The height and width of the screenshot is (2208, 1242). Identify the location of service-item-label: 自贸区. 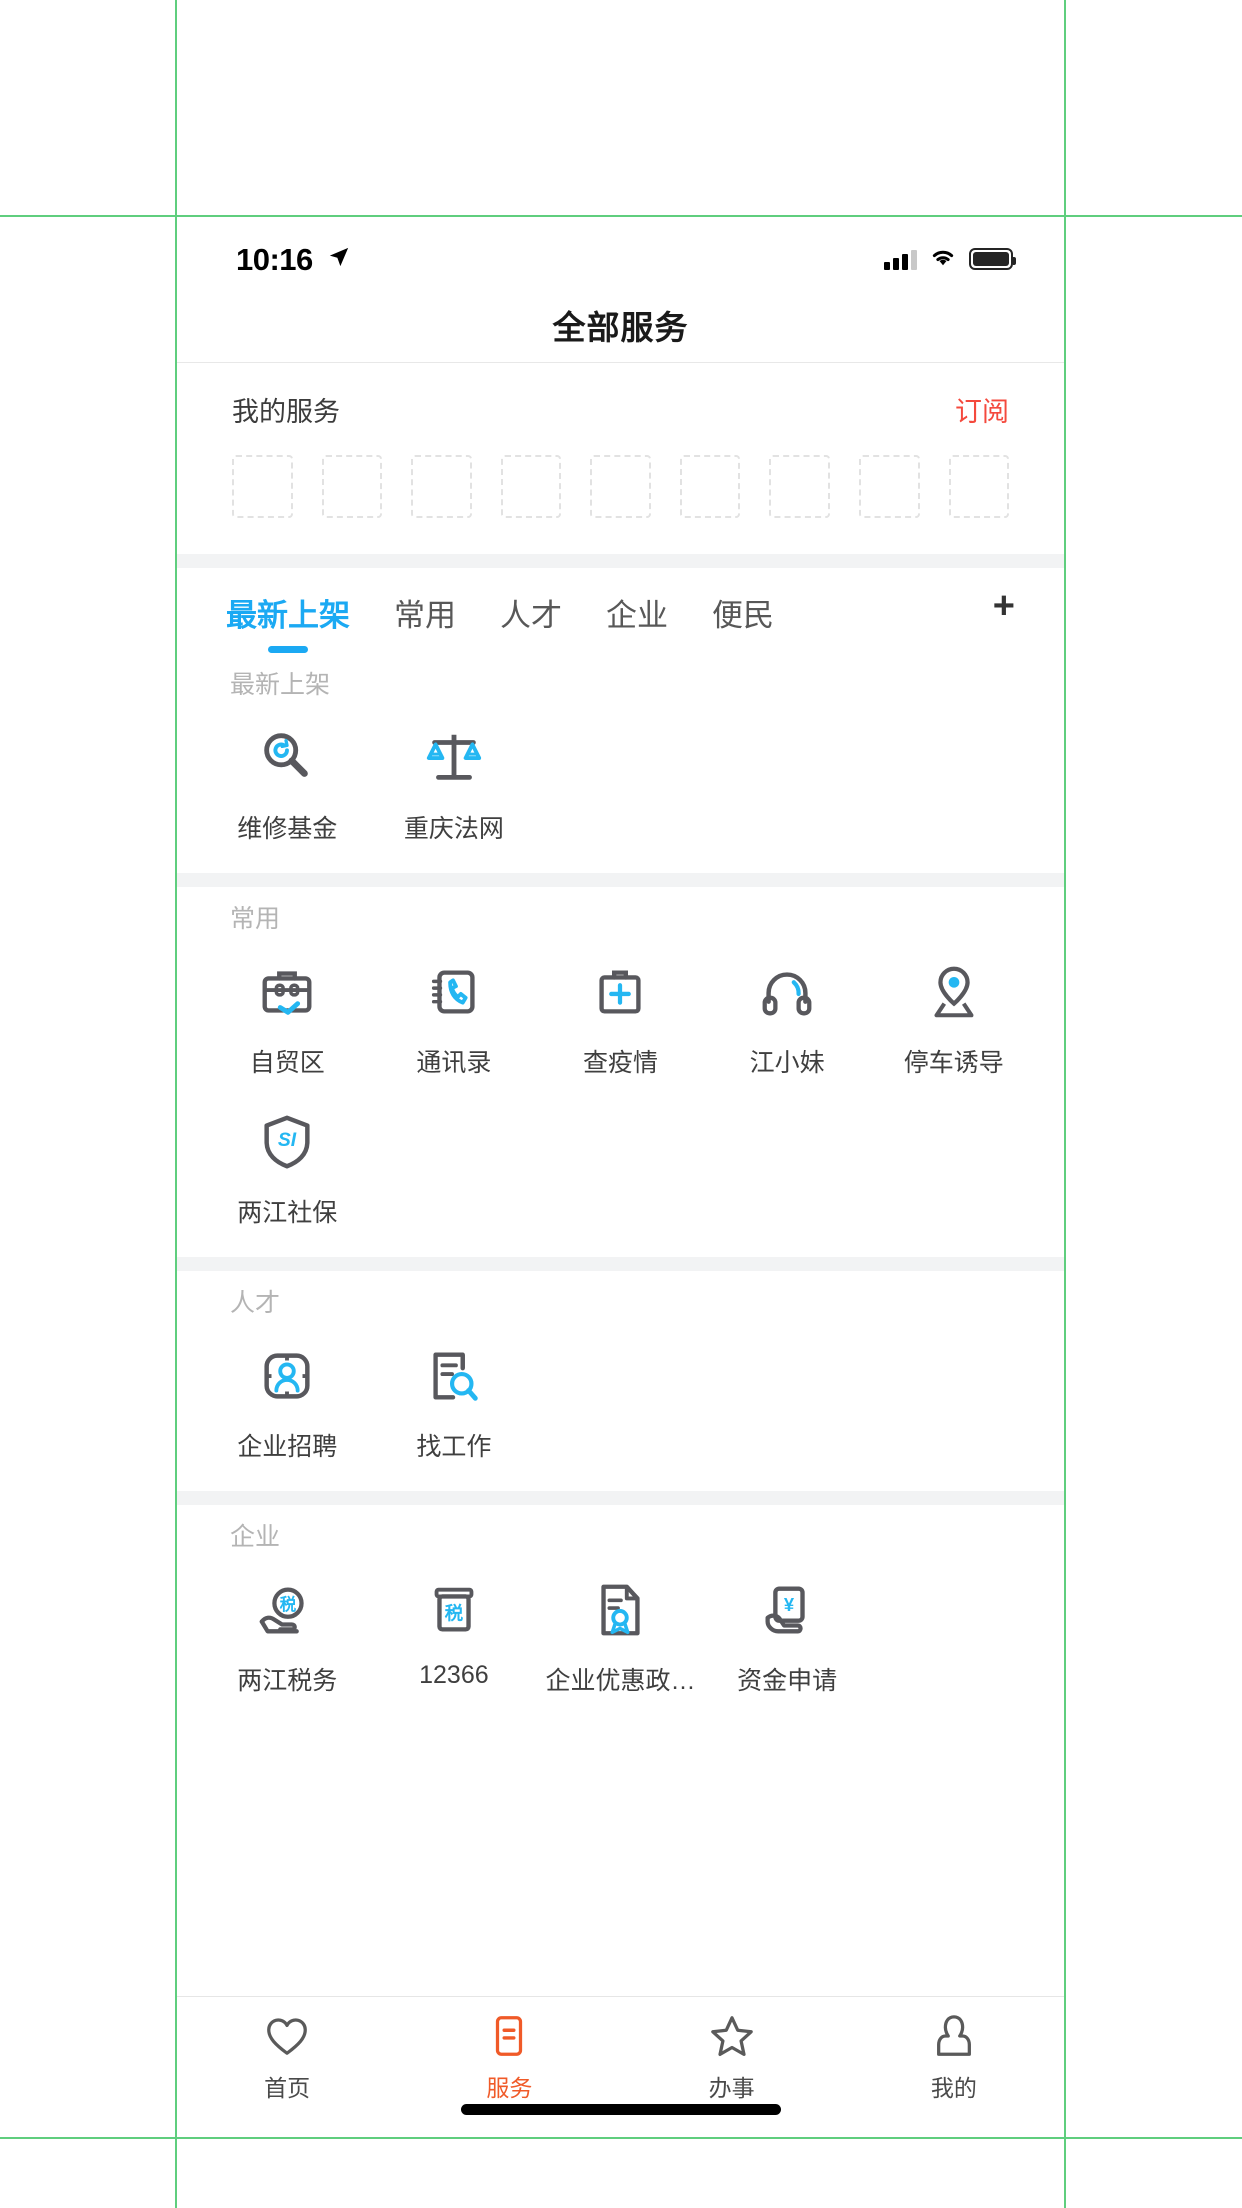
(287, 1063).